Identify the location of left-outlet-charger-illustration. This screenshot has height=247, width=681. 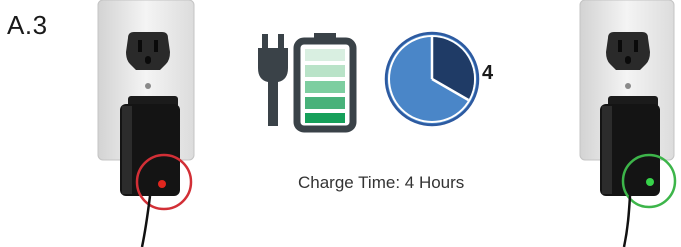
(146, 123).